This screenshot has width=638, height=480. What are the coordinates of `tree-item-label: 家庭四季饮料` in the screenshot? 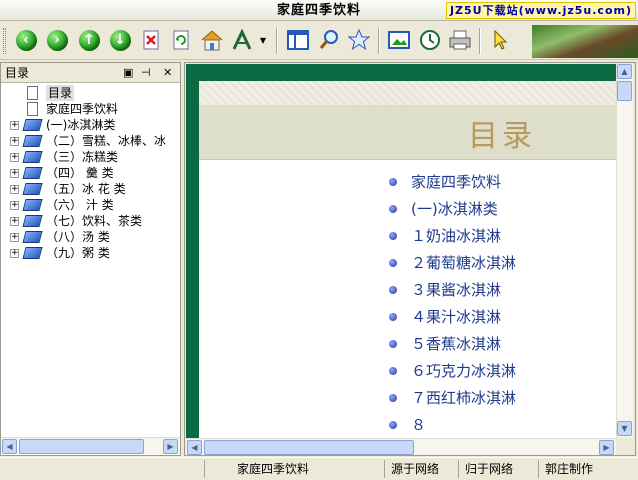 It's located at (82, 109).